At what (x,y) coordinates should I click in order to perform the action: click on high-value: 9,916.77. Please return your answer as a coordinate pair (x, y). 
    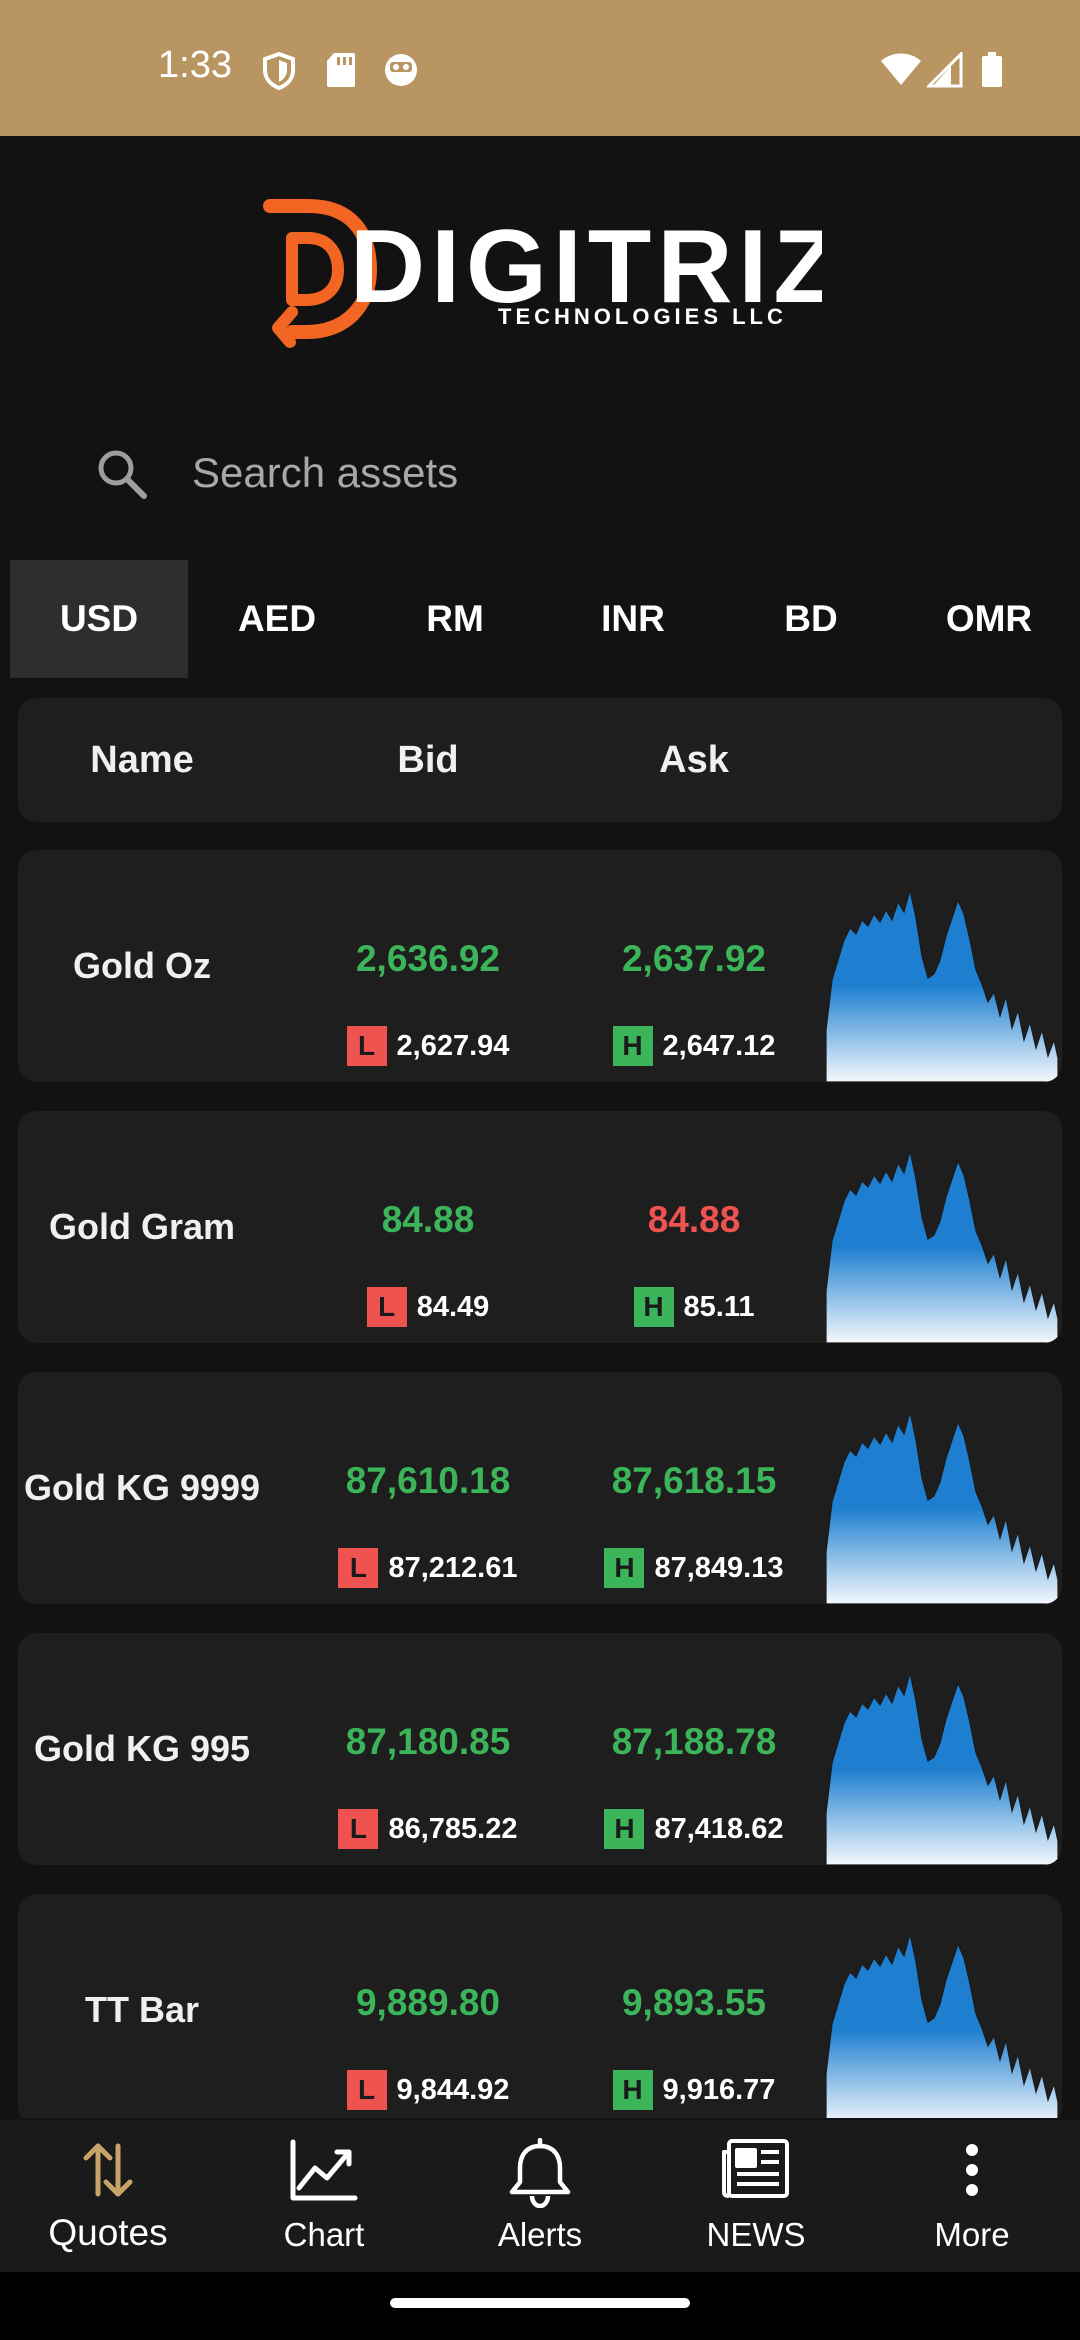
    Looking at the image, I should click on (719, 2089).